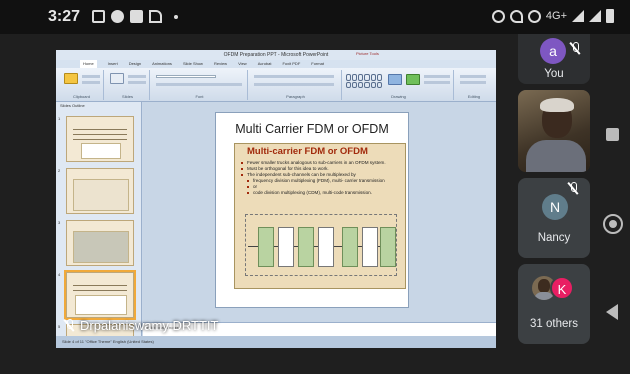  I want to click on arrange-icon, so click(395, 79).